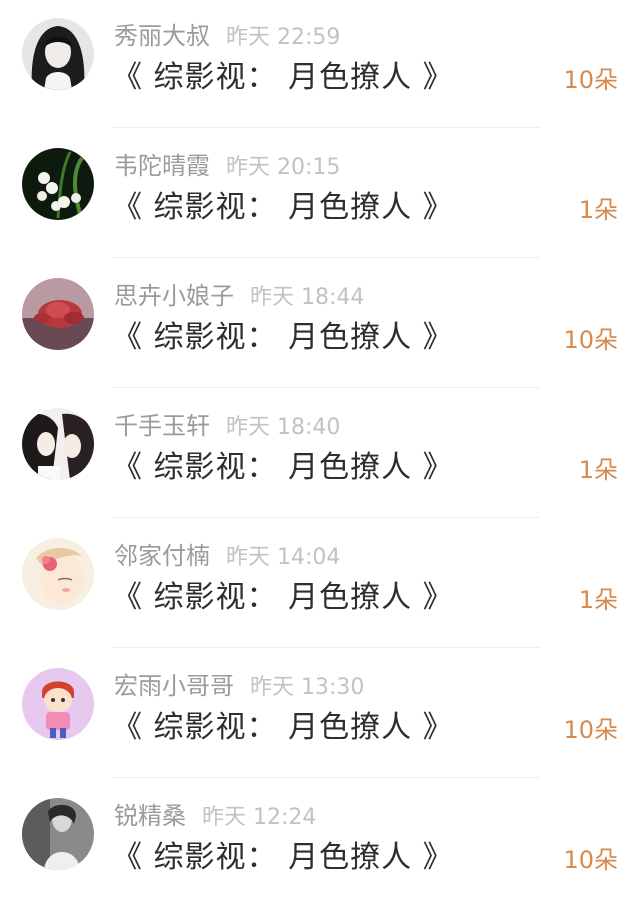 The height and width of the screenshot is (912, 640). Describe the element at coordinates (58, 704) in the screenshot. I see `cartoon-boy-avatar` at that location.